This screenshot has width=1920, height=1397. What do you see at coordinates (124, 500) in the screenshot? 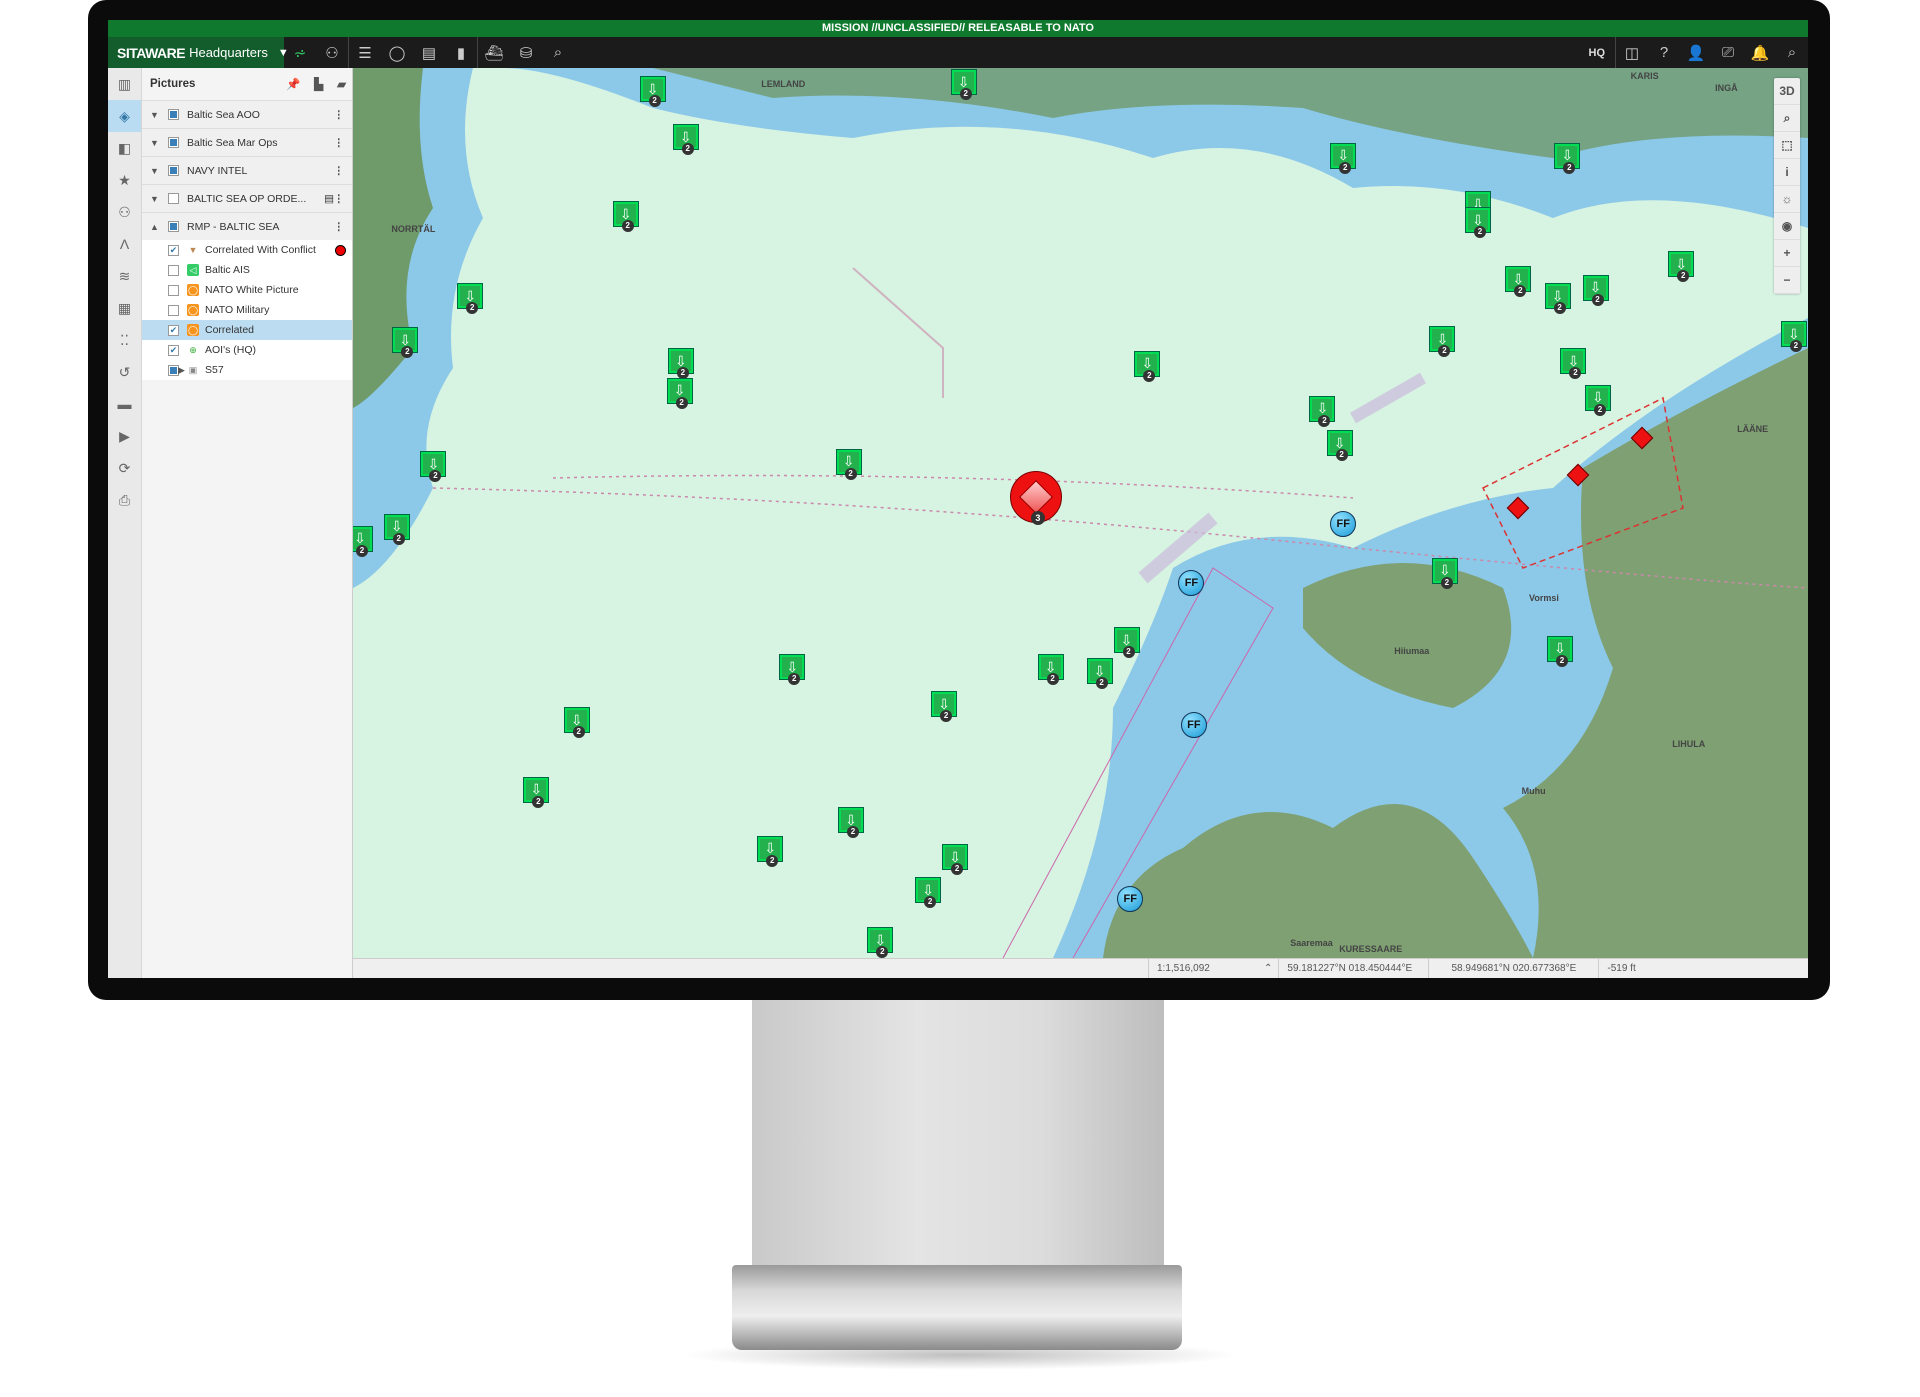
I see `print-icon: ⎙` at bounding box center [124, 500].